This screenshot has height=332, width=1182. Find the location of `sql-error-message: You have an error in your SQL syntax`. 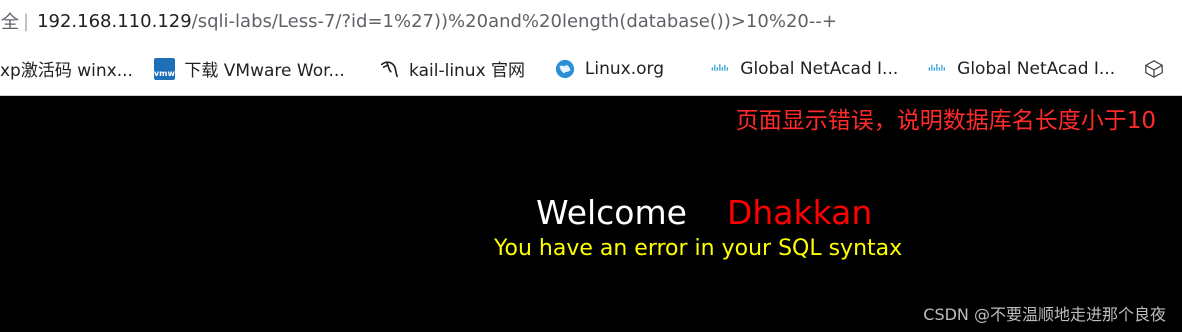

sql-error-message: You have an error in your SQL syntax is located at coordinates (698, 248).